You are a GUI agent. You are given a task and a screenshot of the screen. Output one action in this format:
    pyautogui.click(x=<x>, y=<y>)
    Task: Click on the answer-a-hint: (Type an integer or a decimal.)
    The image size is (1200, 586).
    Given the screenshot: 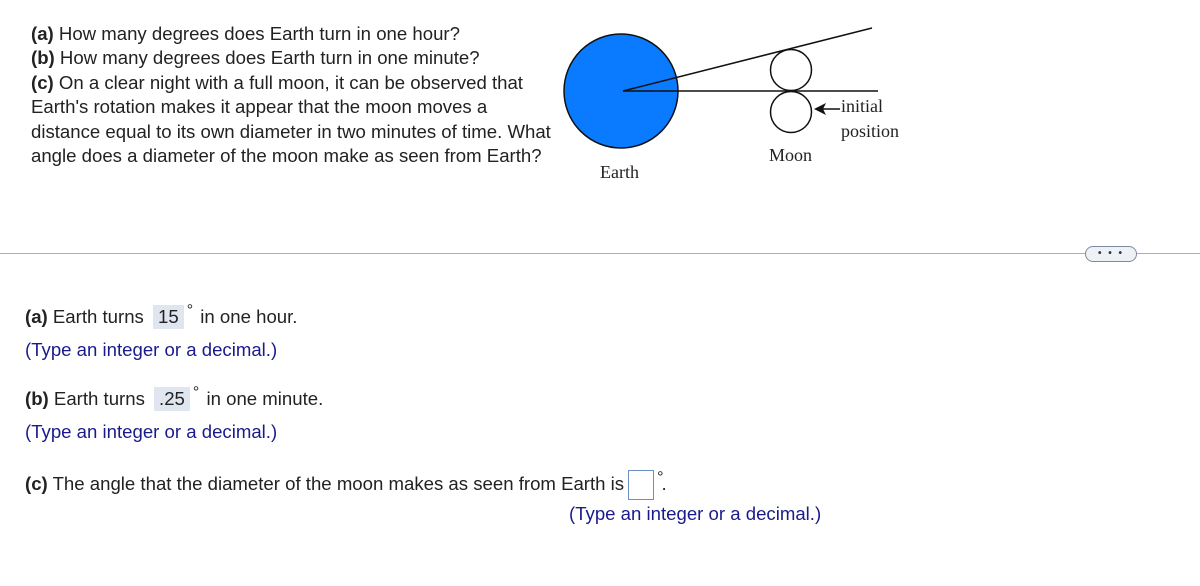 What is the action you would take?
    pyautogui.click(x=151, y=349)
    